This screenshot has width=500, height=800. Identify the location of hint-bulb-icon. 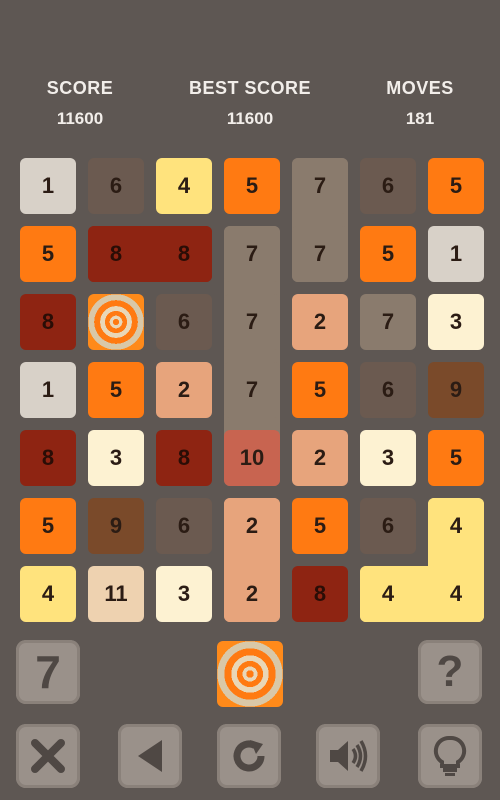
(450, 755).